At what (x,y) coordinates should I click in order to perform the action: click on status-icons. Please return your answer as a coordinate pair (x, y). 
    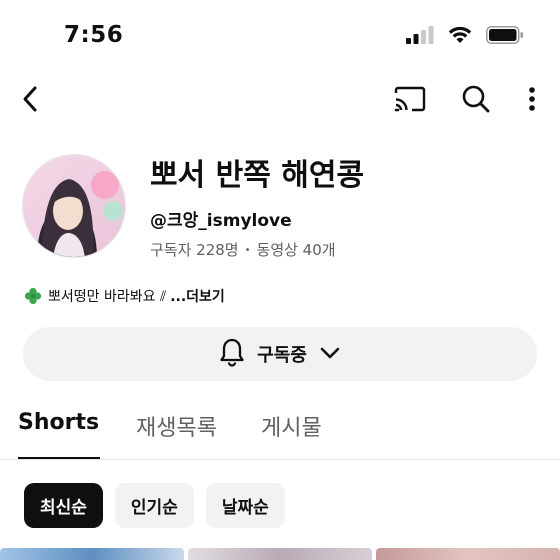
    Looking at the image, I should click on (465, 37).